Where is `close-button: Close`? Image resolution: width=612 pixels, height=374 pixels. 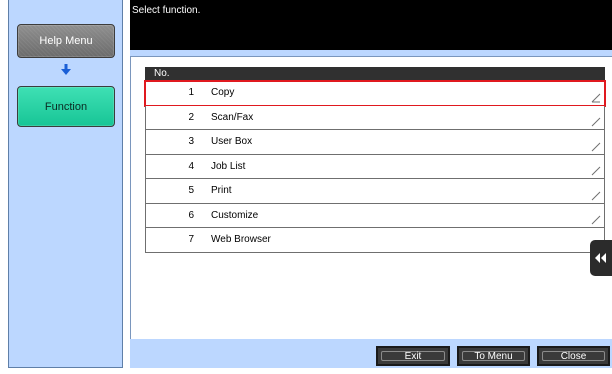 close-button: Close is located at coordinates (573, 356).